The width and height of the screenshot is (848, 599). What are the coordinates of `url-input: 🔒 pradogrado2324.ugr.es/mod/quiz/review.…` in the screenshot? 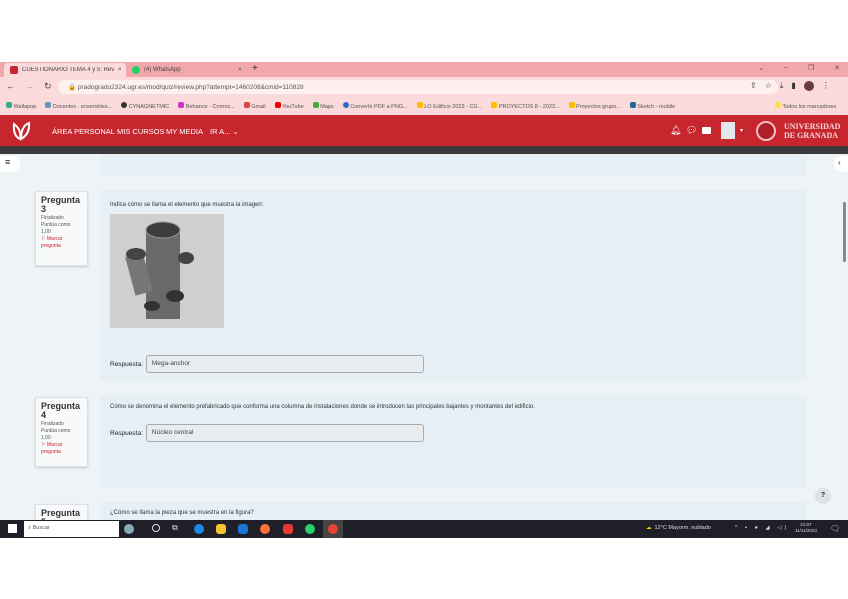 It's located at (418, 87).